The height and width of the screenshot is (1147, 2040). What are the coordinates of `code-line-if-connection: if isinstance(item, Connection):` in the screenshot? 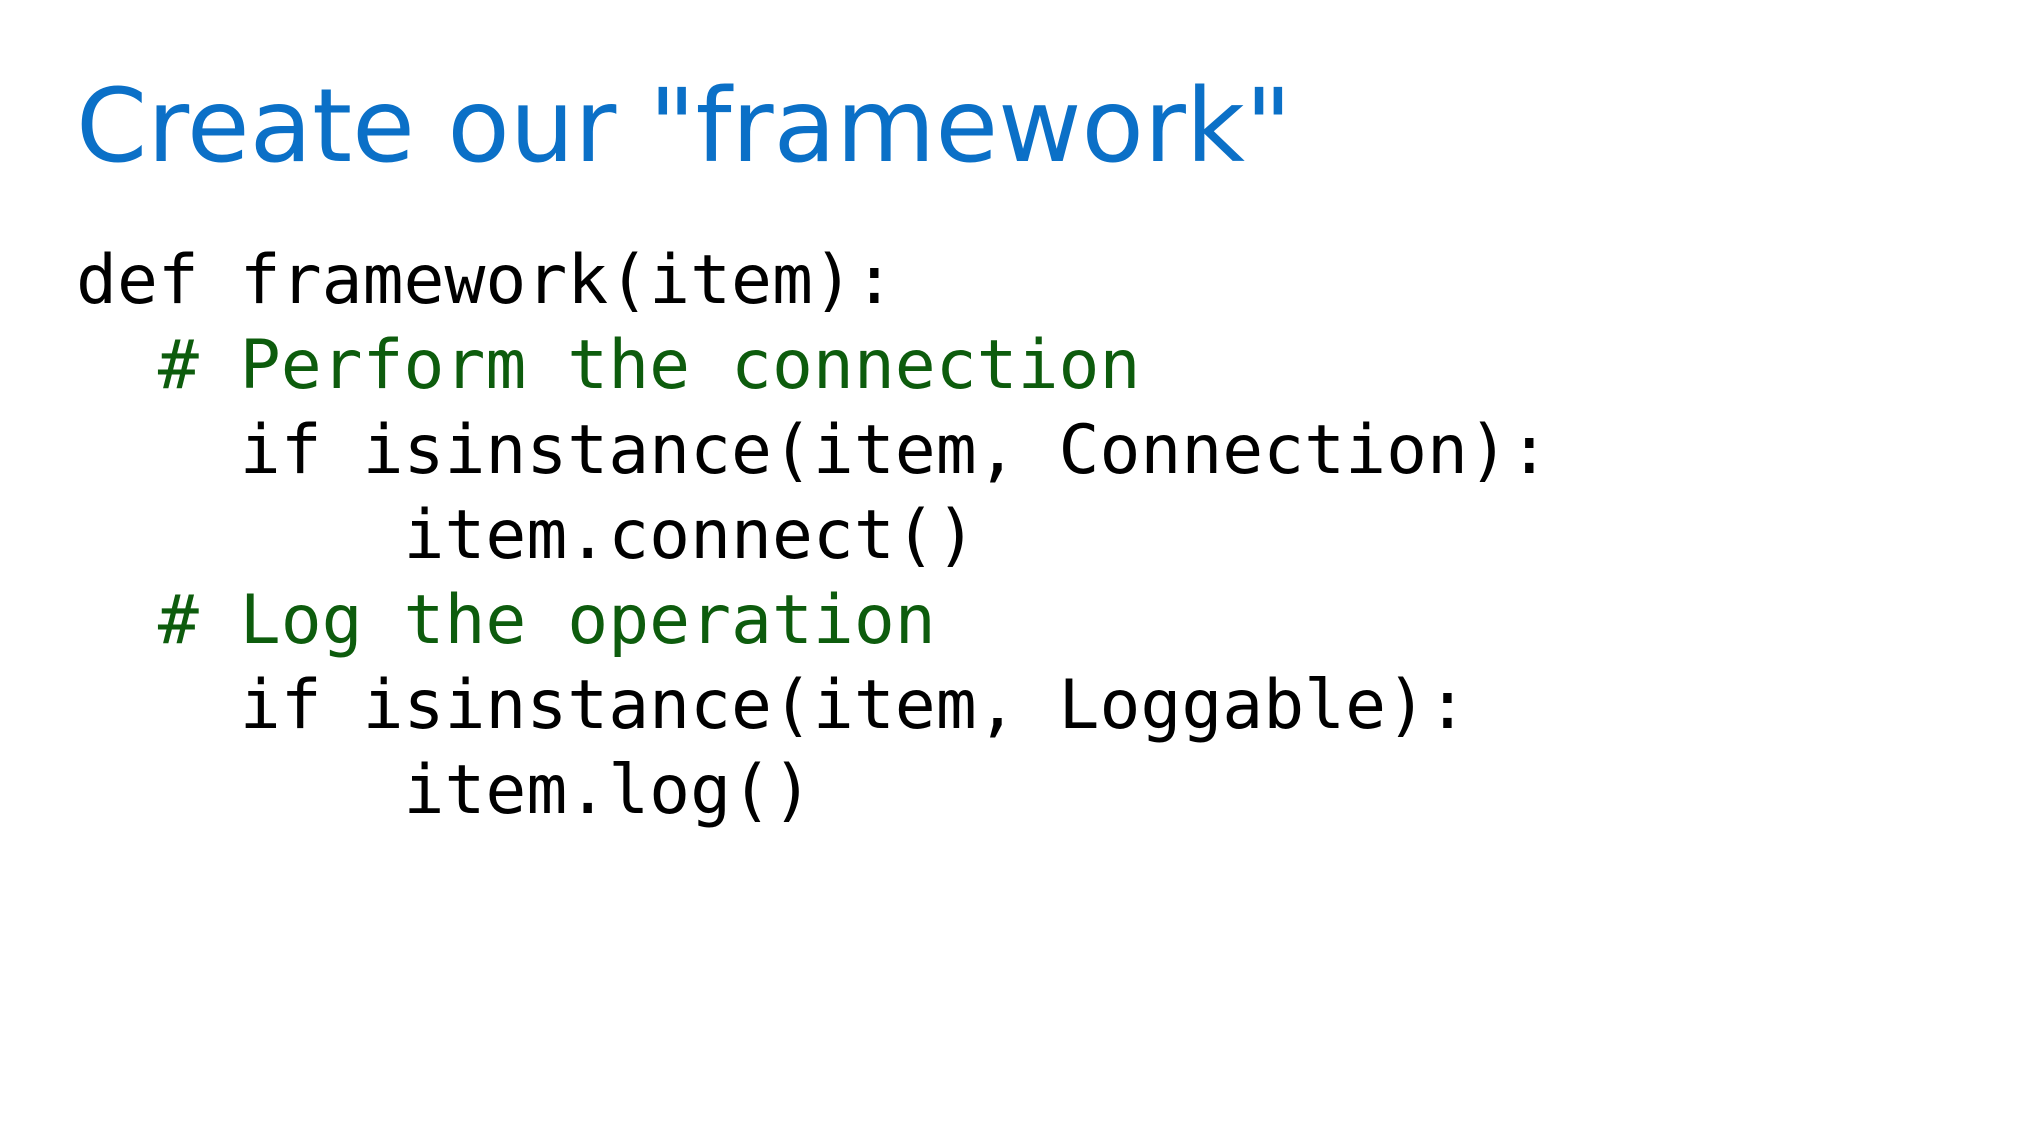 It's located at (813, 450).